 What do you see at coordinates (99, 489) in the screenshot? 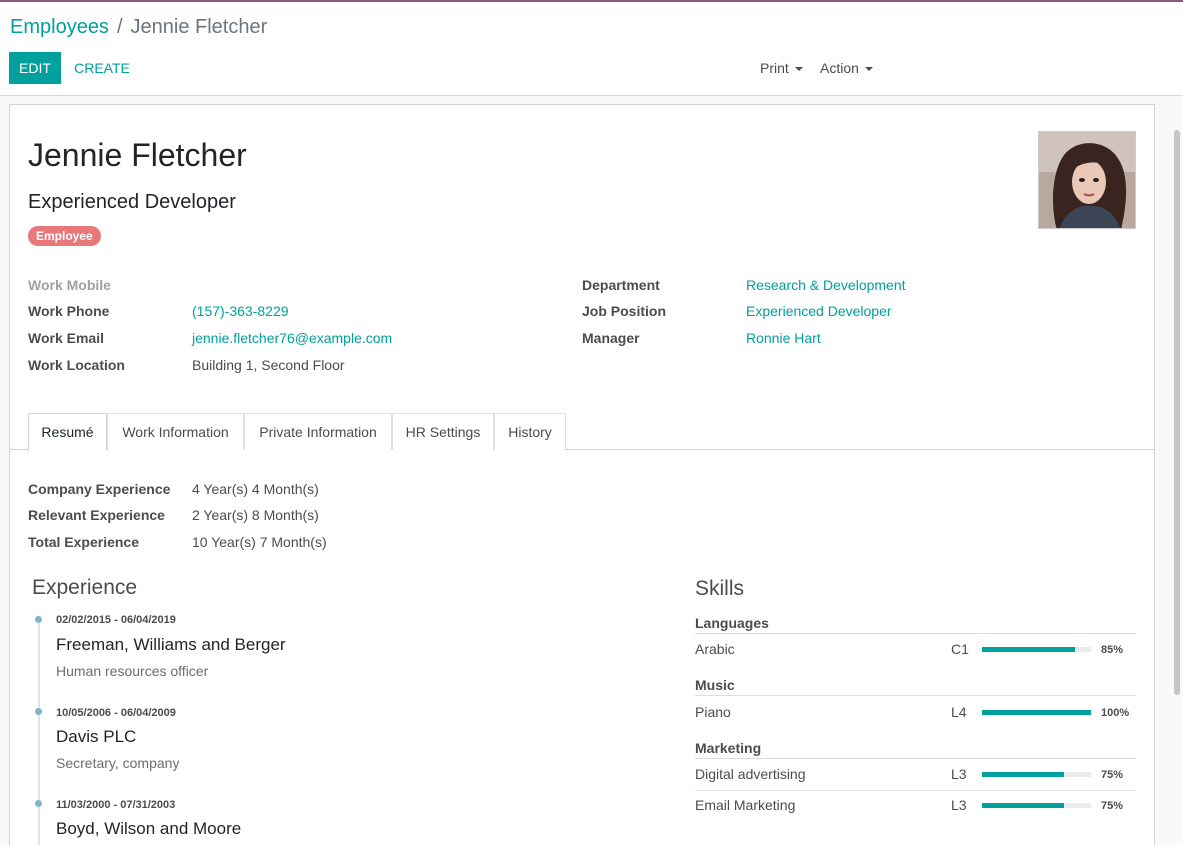
I see `company-experience-label: Company Experience` at bounding box center [99, 489].